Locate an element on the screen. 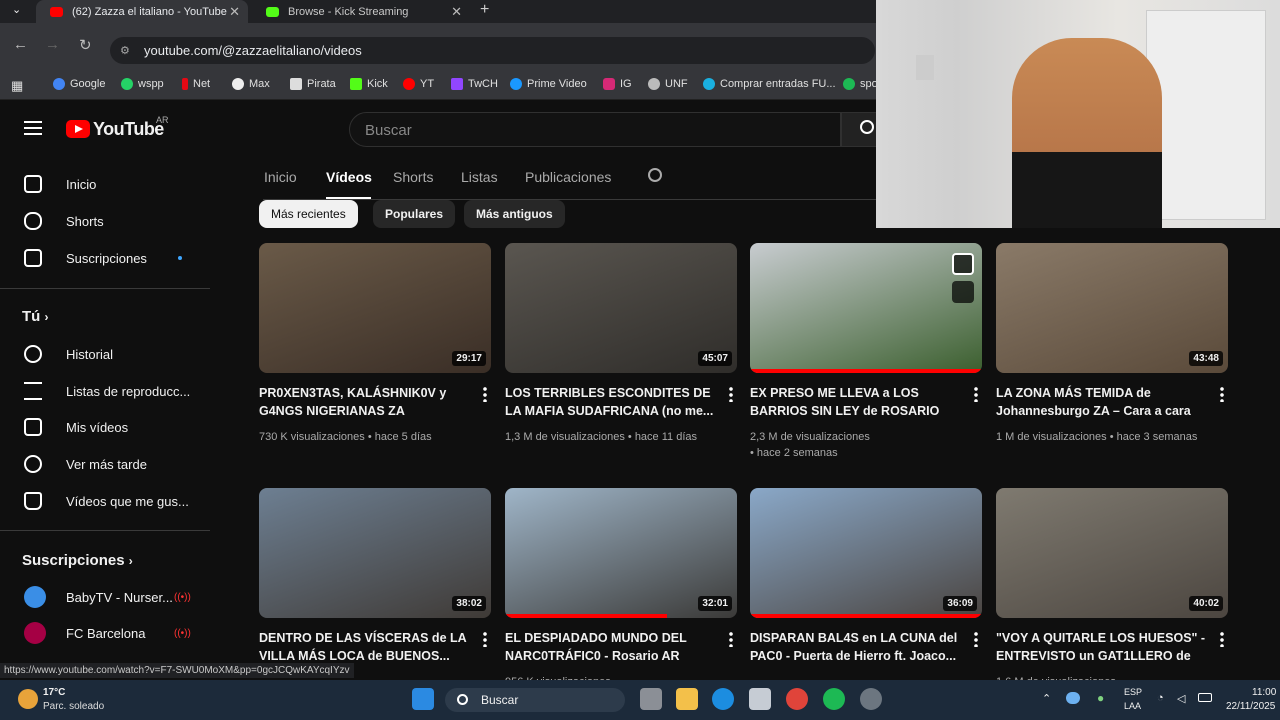 The height and width of the screenshot is (720, 1280). bookmark-prime: Prime Video is located at coordinates (548, 84).